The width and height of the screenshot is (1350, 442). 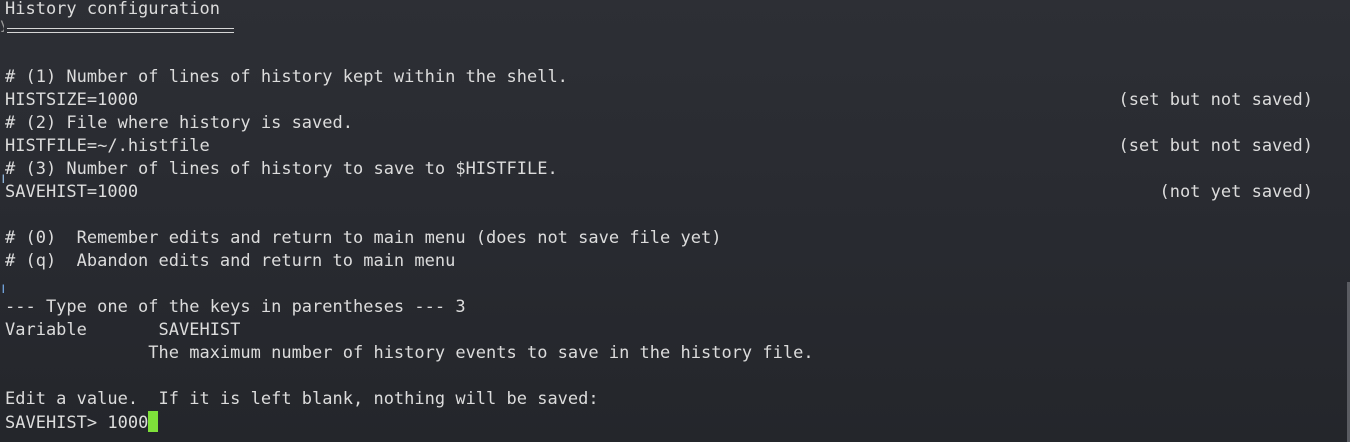 What do you see at coordinates (56, 423) in the screenshot?
I see `input-prompt-label: SAVEHIST>` at bounding box center [56, 423].